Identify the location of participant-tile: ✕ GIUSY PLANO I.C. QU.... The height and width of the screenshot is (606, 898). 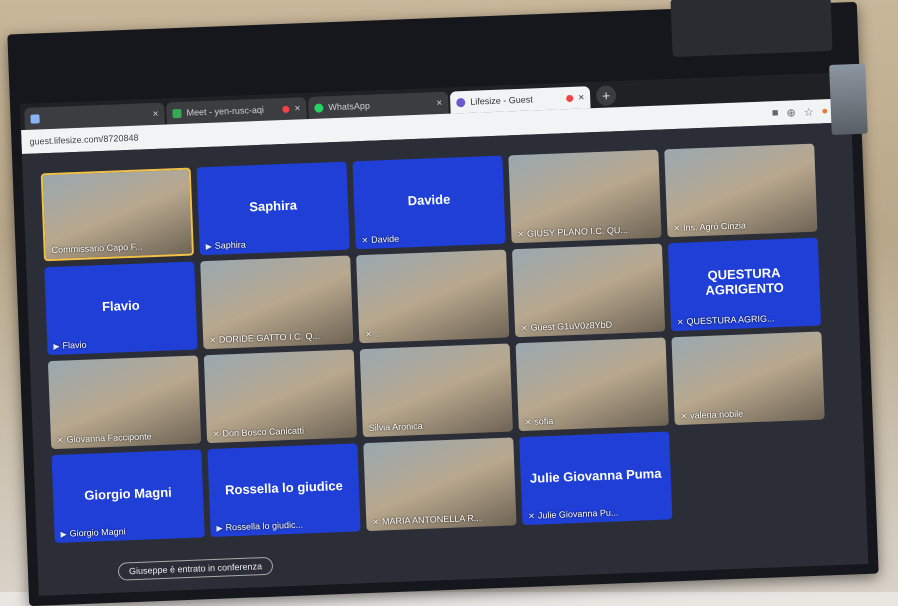
(585, 196).